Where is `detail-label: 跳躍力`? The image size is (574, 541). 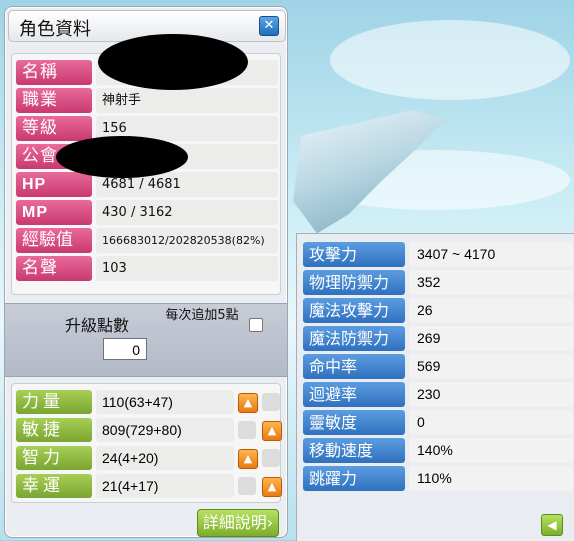 detail-label: 跳躍力 is located at coordinates (354, 478).